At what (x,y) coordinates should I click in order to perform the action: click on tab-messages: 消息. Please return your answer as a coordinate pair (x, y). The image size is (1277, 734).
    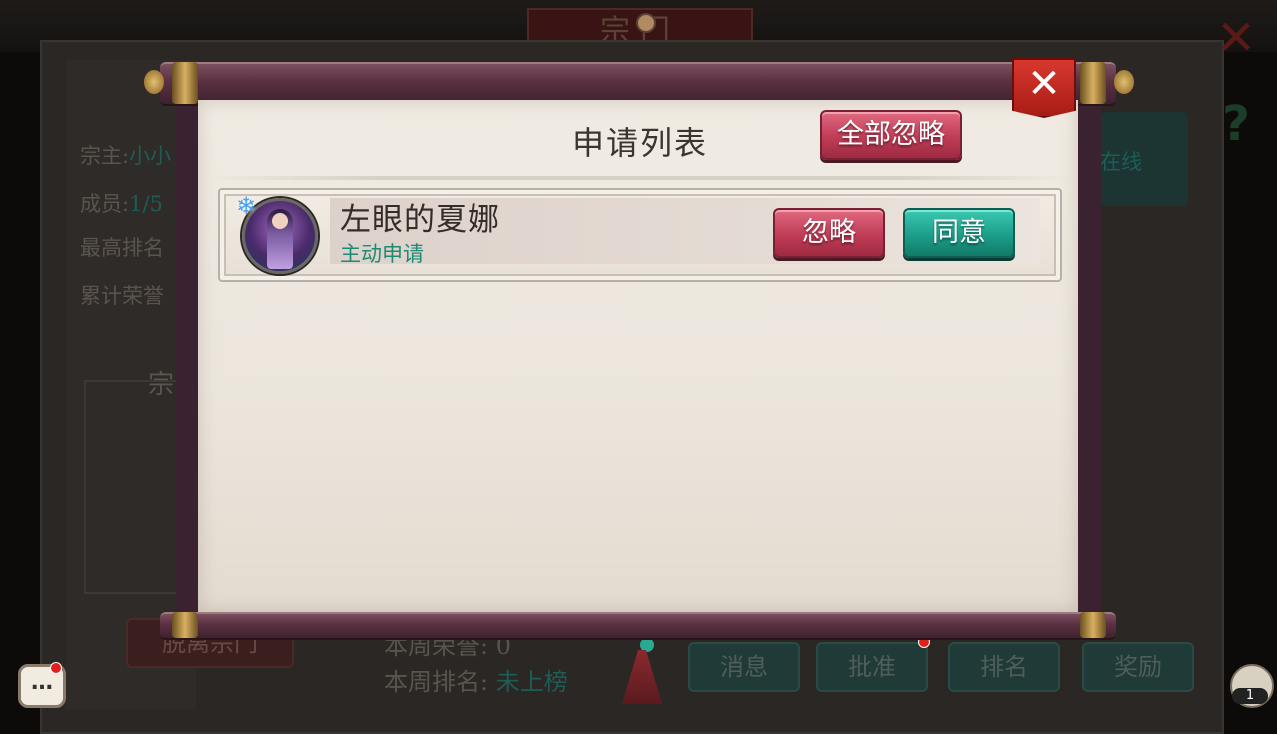
    Looking at the image, I should click on (744, 667).